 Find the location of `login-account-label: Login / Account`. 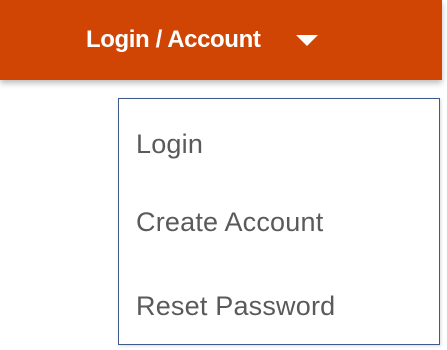

login-account-label: Login / Account is located at coordinates (173, 39).